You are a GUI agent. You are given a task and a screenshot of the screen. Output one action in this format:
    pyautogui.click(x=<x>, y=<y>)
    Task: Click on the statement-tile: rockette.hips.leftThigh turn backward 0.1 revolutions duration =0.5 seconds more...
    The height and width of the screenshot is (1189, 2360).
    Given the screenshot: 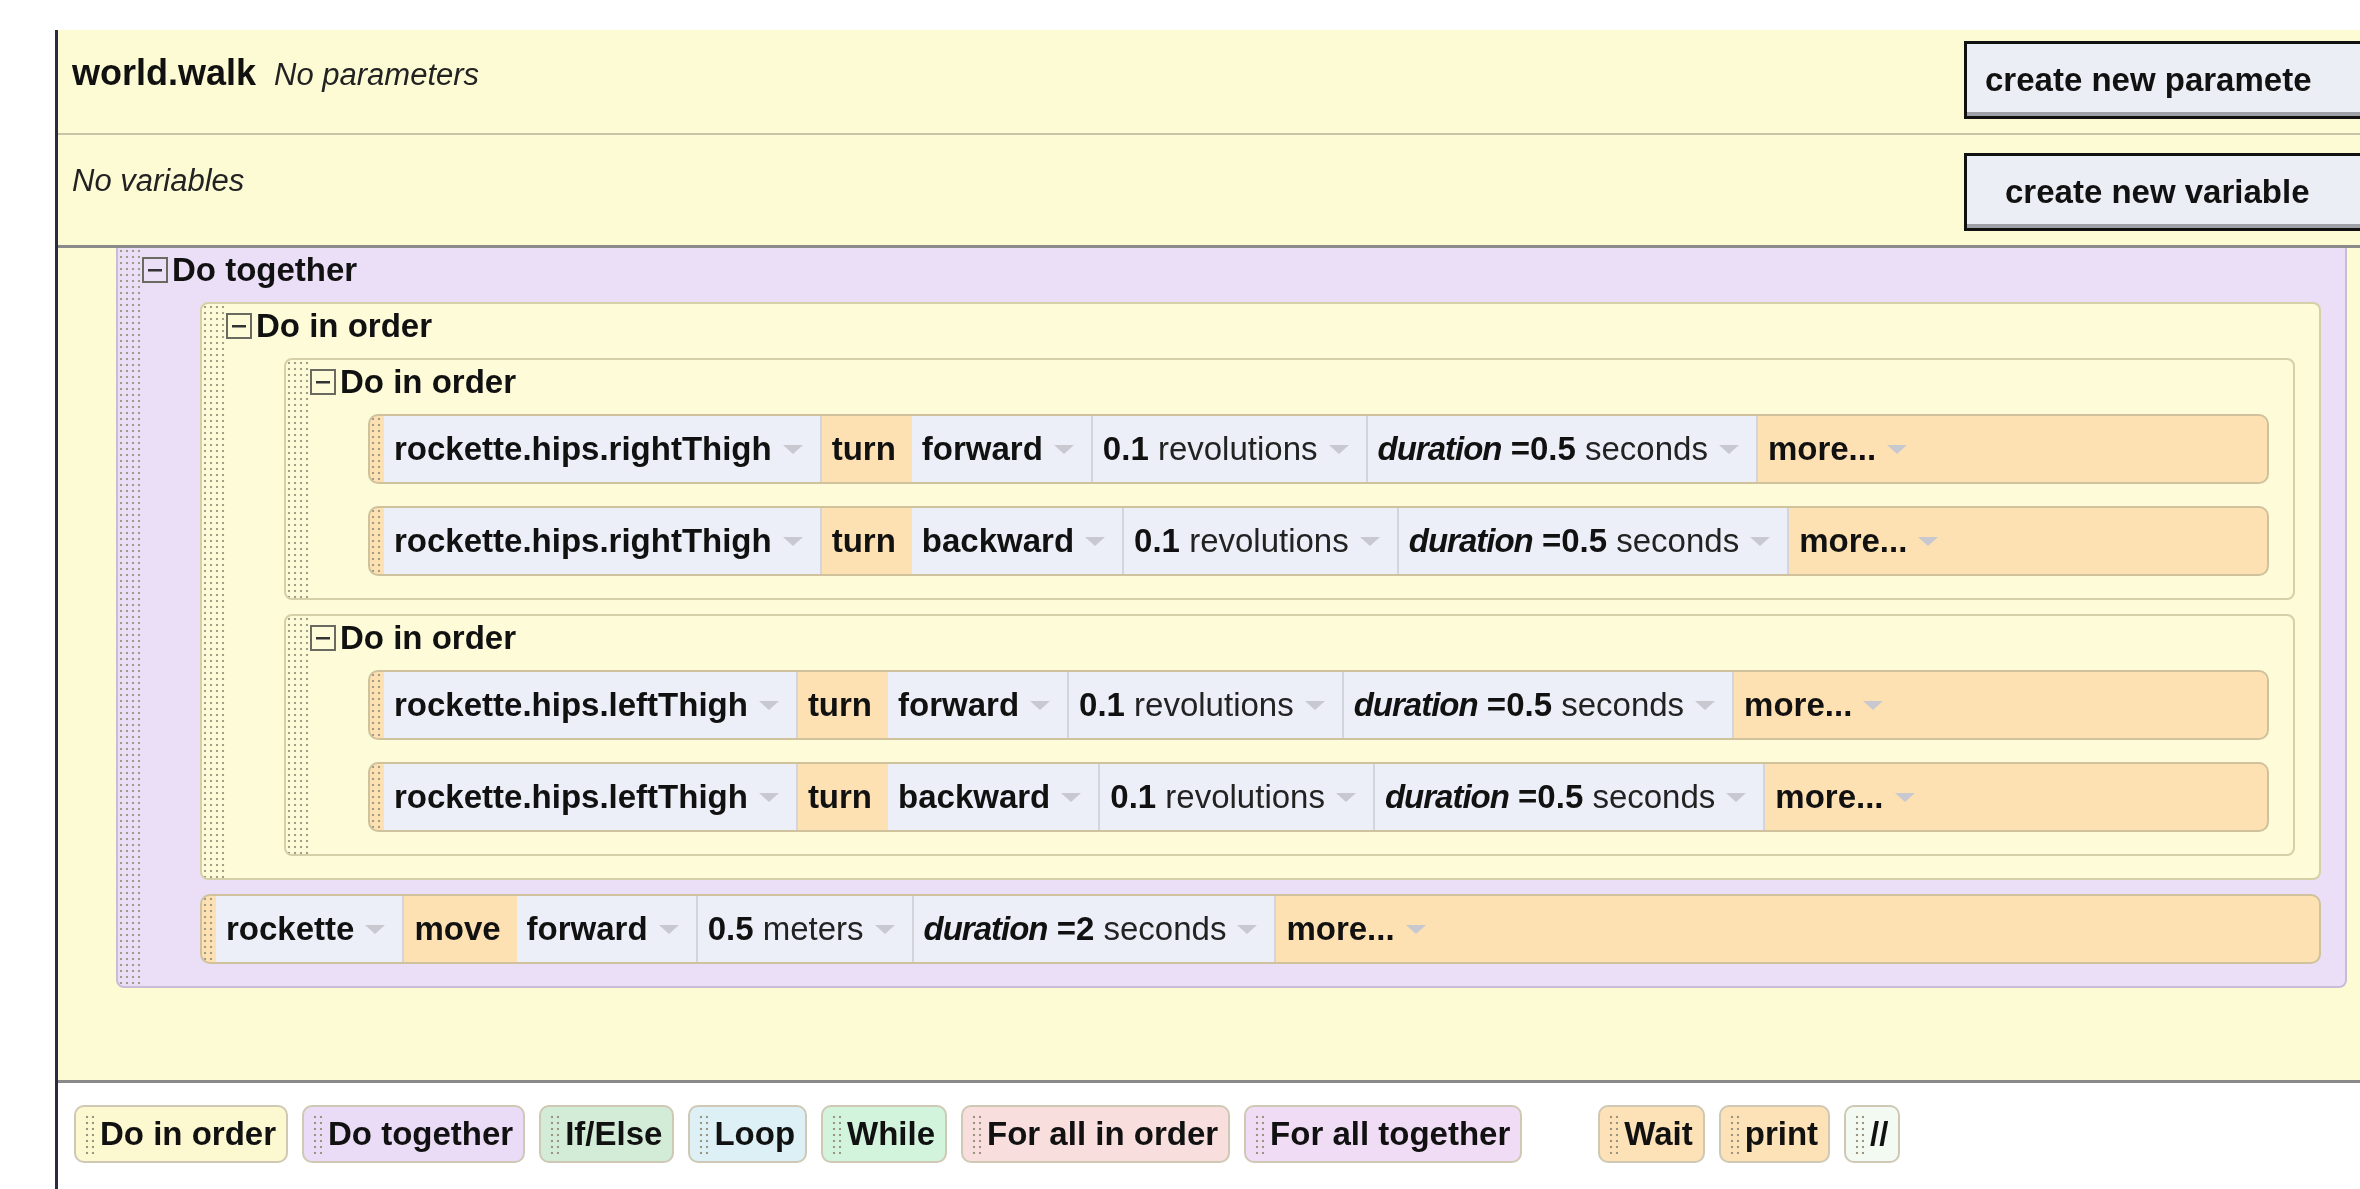 What is the action you would take?
    pyautogui.click(x=1318, y=797)
    